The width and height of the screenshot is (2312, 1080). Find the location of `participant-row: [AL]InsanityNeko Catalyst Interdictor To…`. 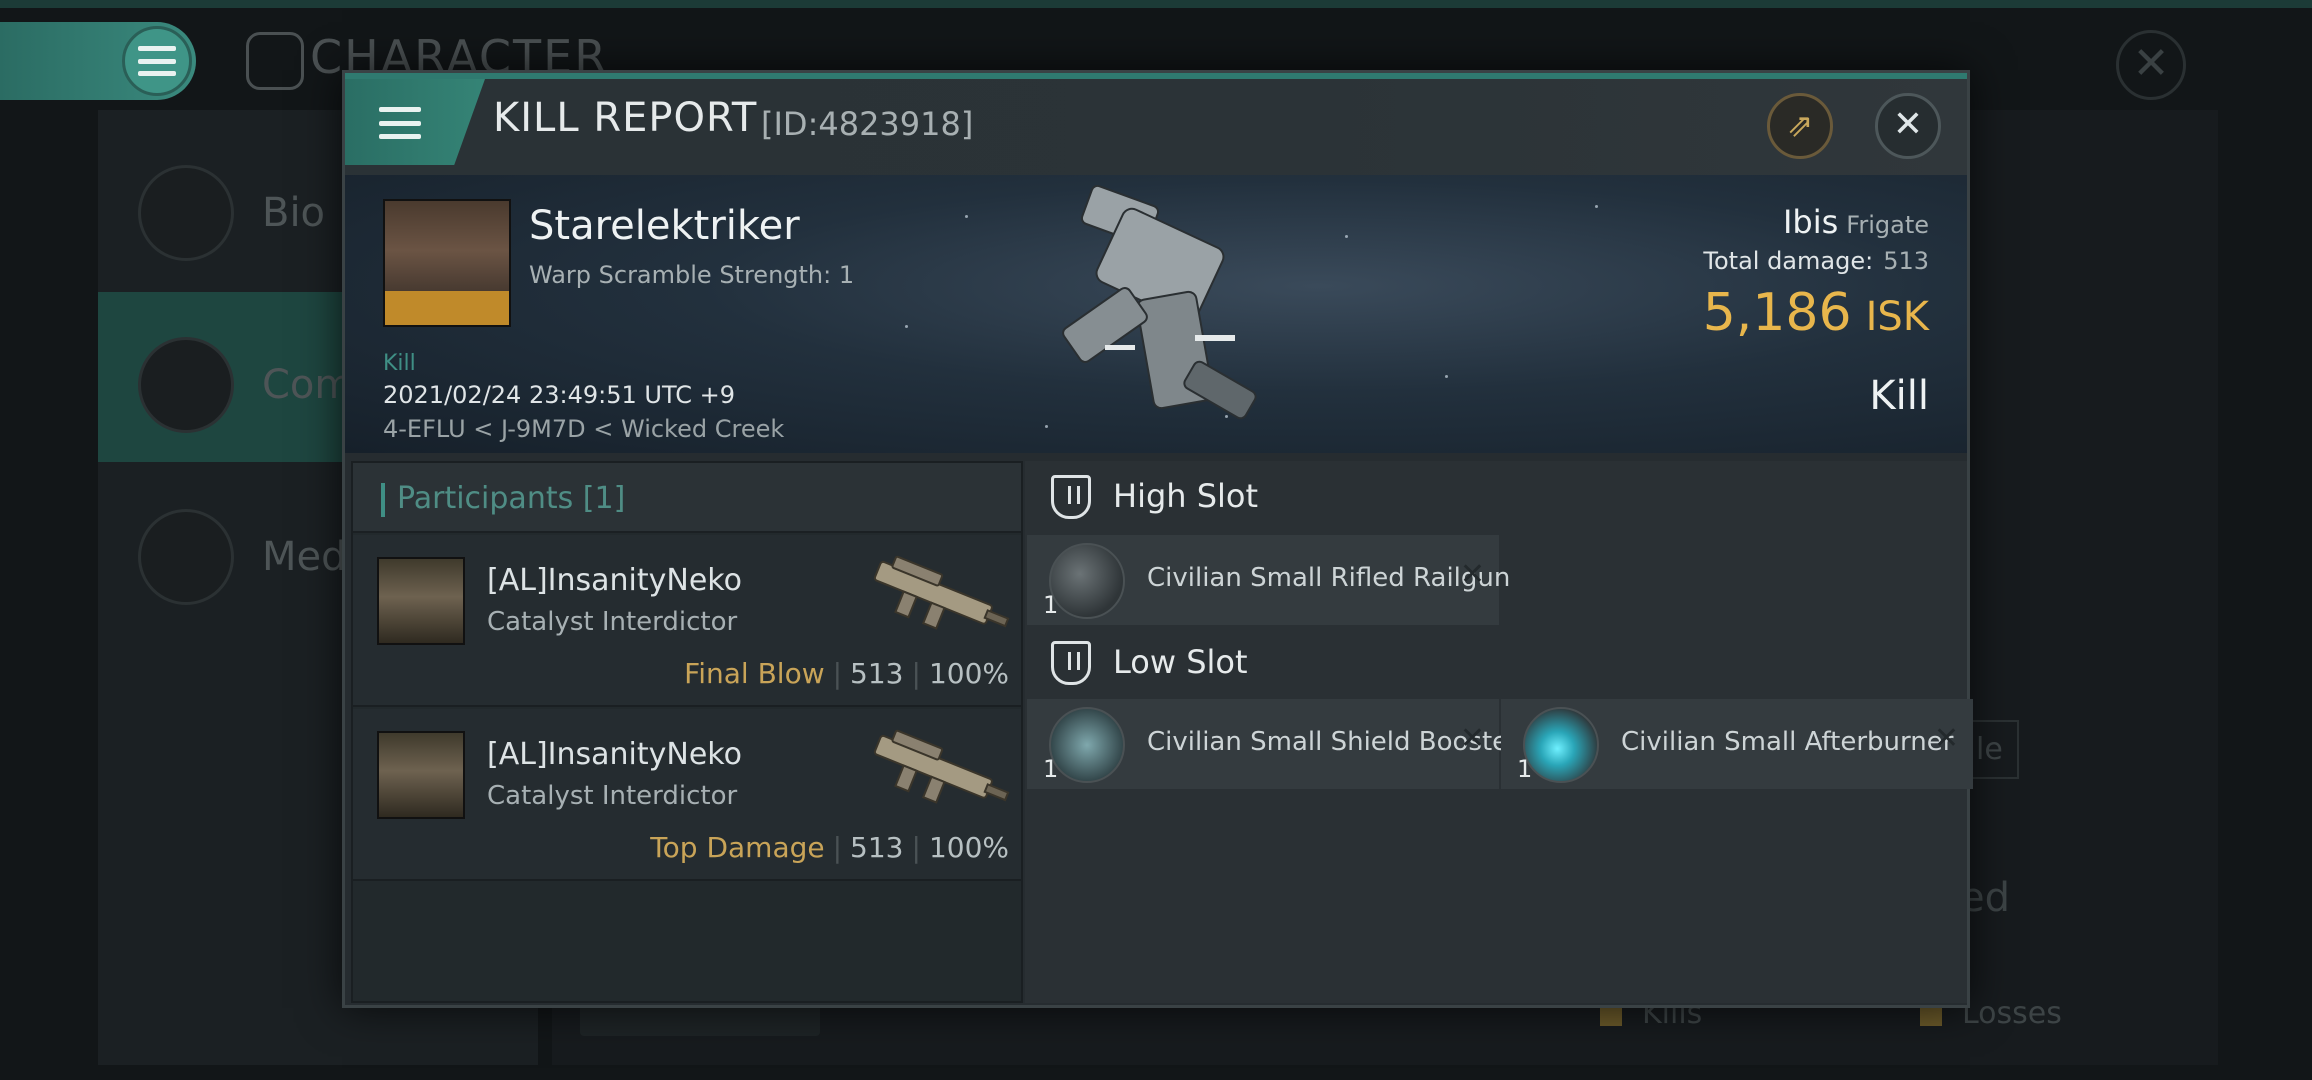

participant-row: [AL]InsanityNeko Catalyst Interdictor To… is located at coordinates (687, 795).